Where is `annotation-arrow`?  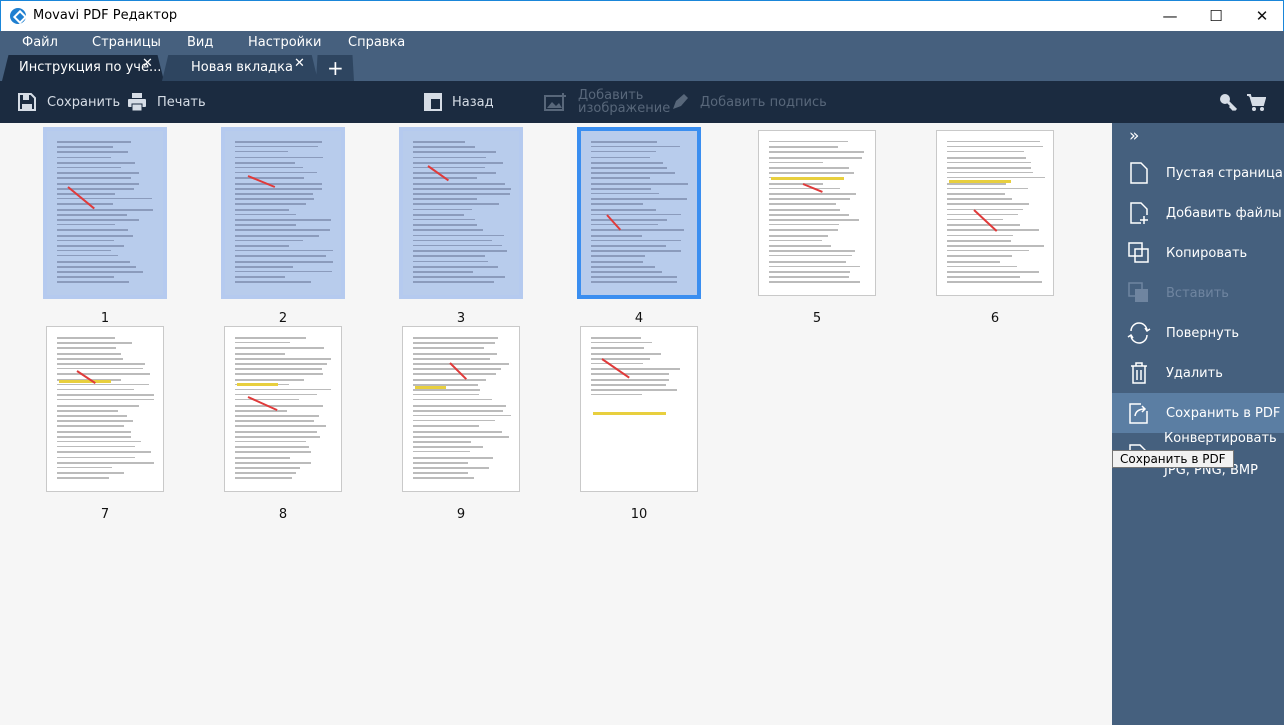 annotation-arrow is located at coordinates (985, 220).